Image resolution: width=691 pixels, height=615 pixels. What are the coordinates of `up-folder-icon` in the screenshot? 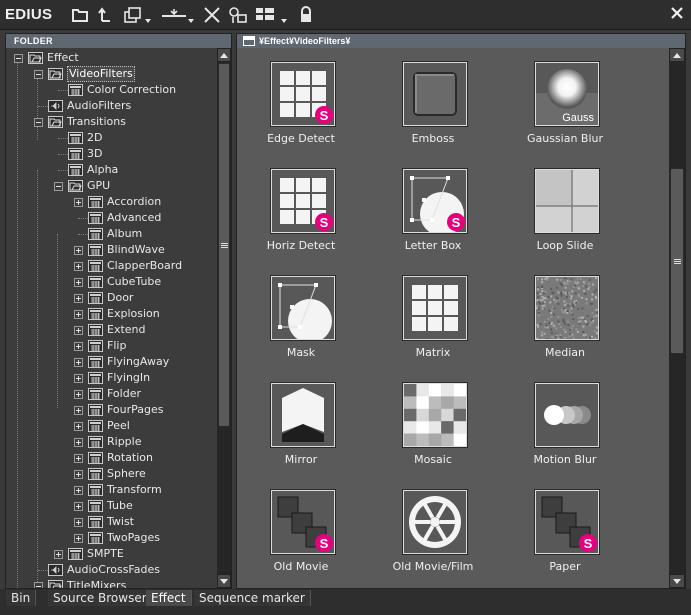 It's located at (106, 15).